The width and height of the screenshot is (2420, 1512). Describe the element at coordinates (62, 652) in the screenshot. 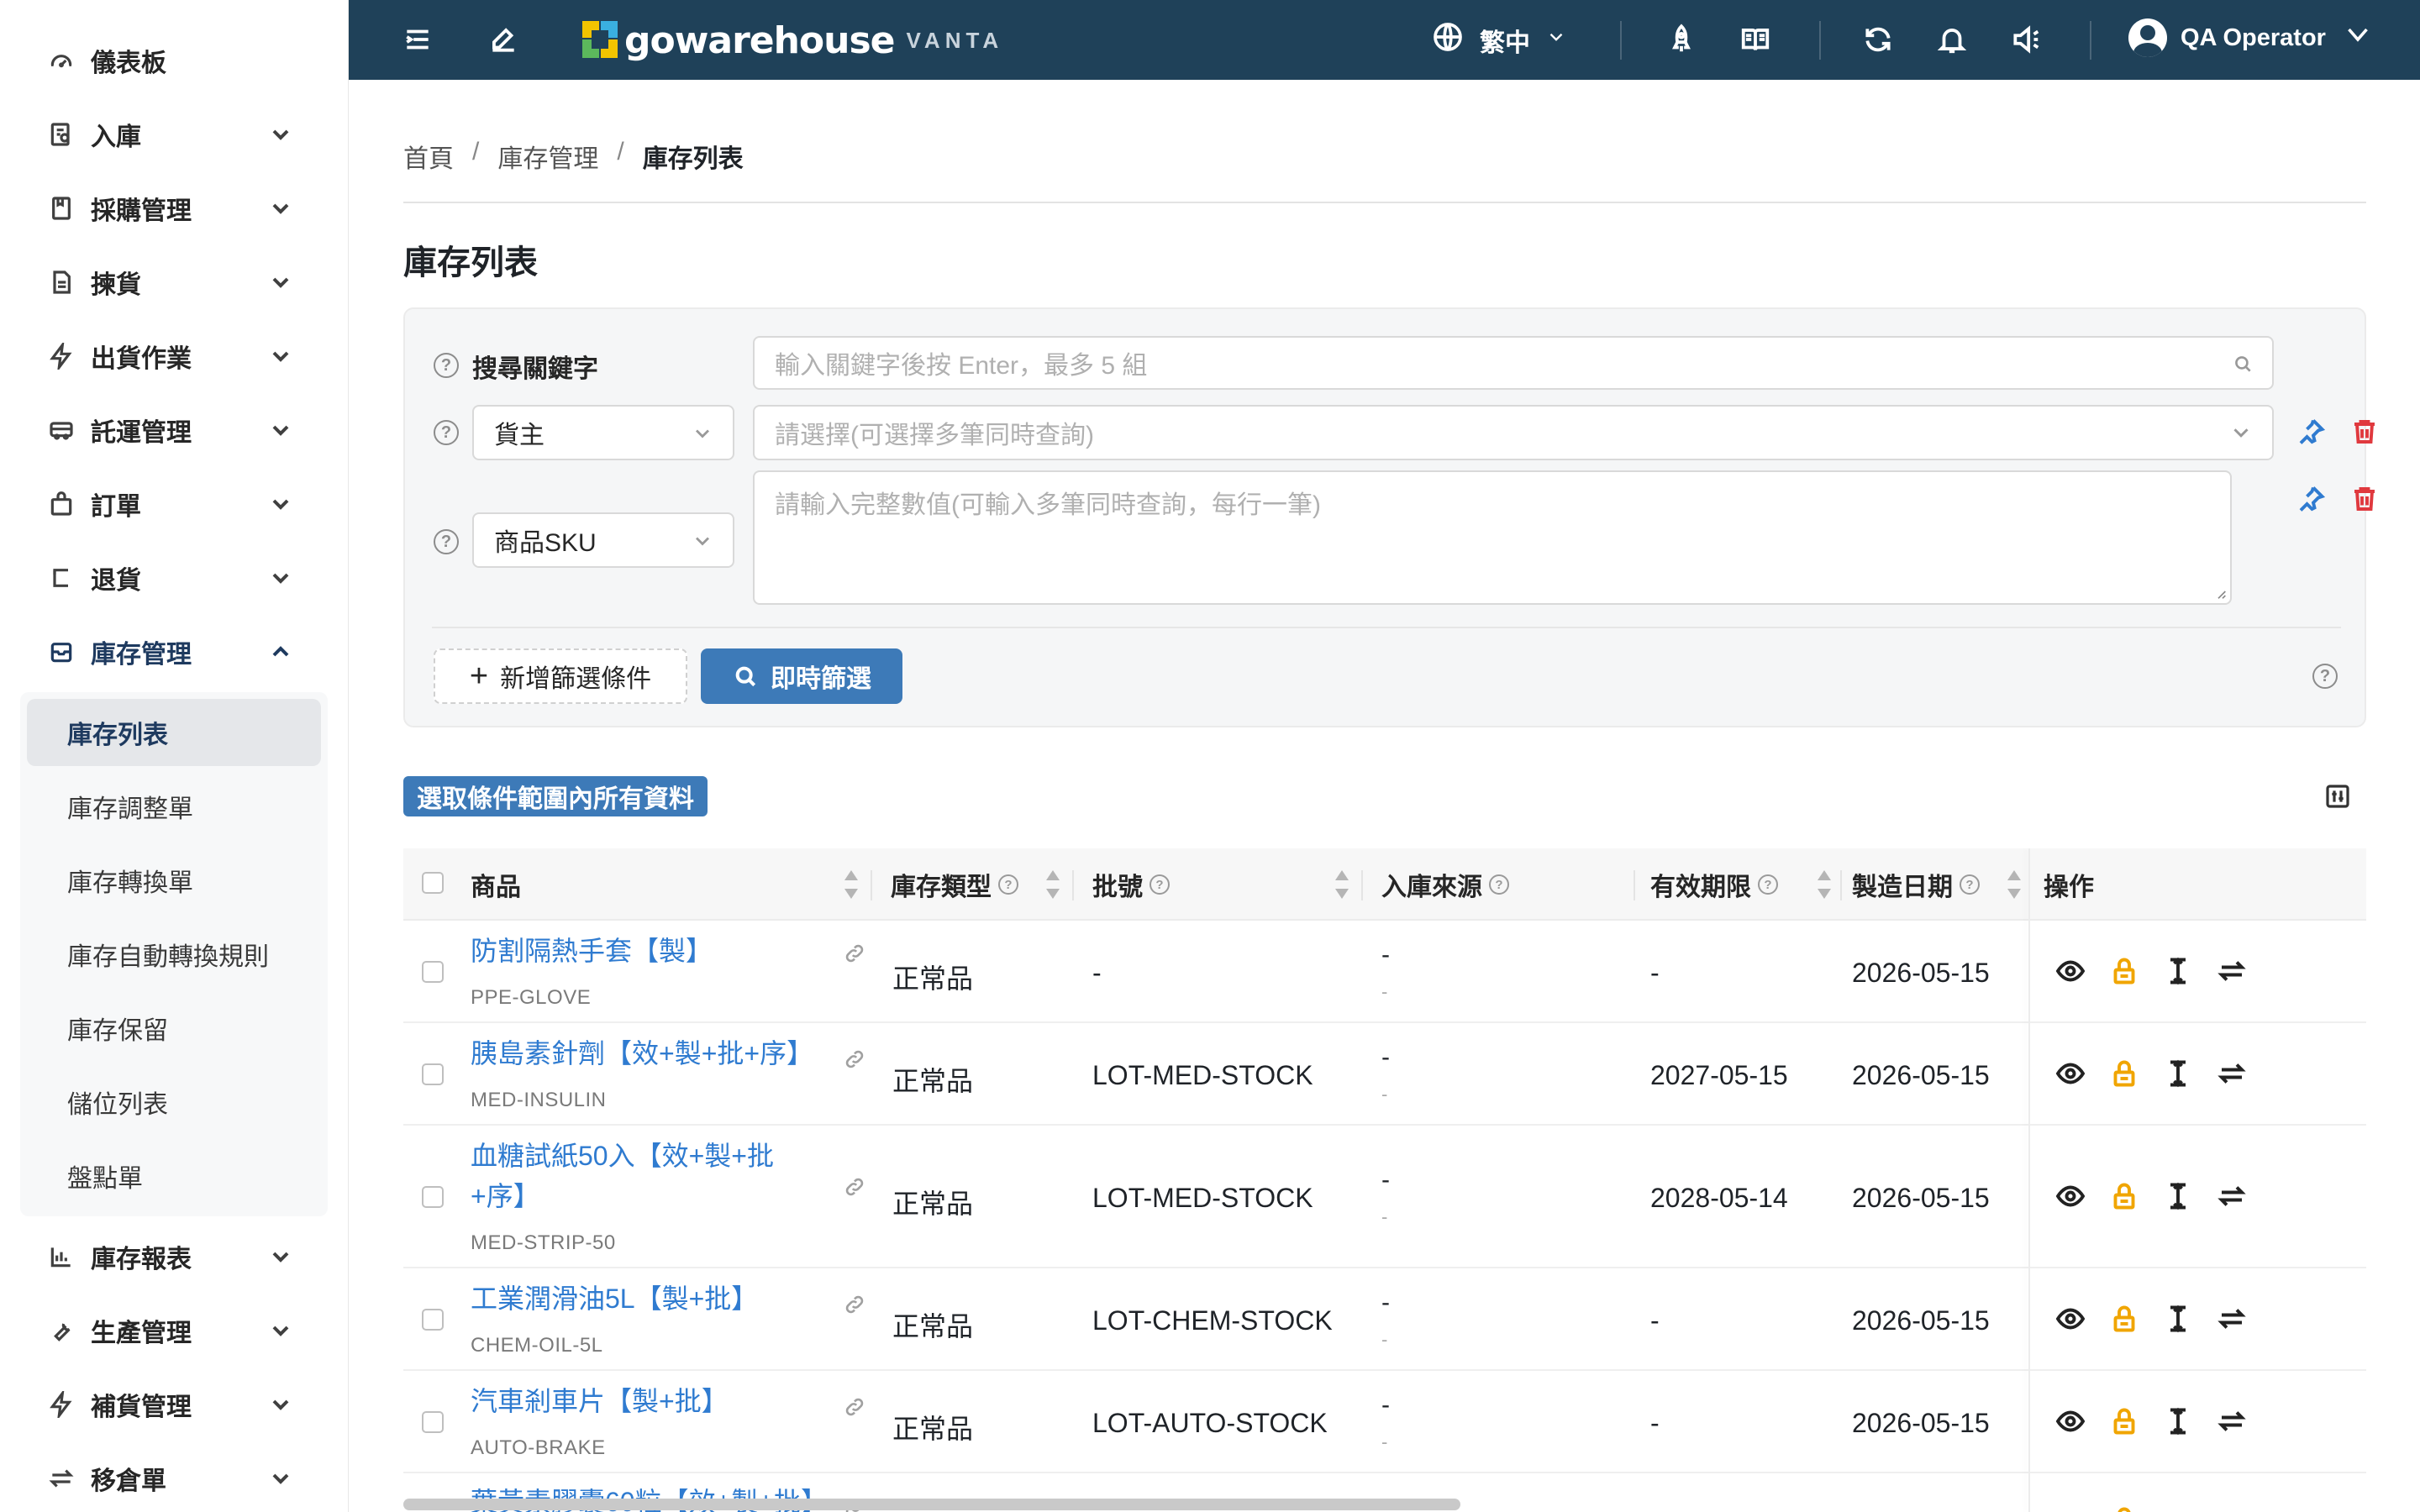

I see `inventory-icon` at that location.